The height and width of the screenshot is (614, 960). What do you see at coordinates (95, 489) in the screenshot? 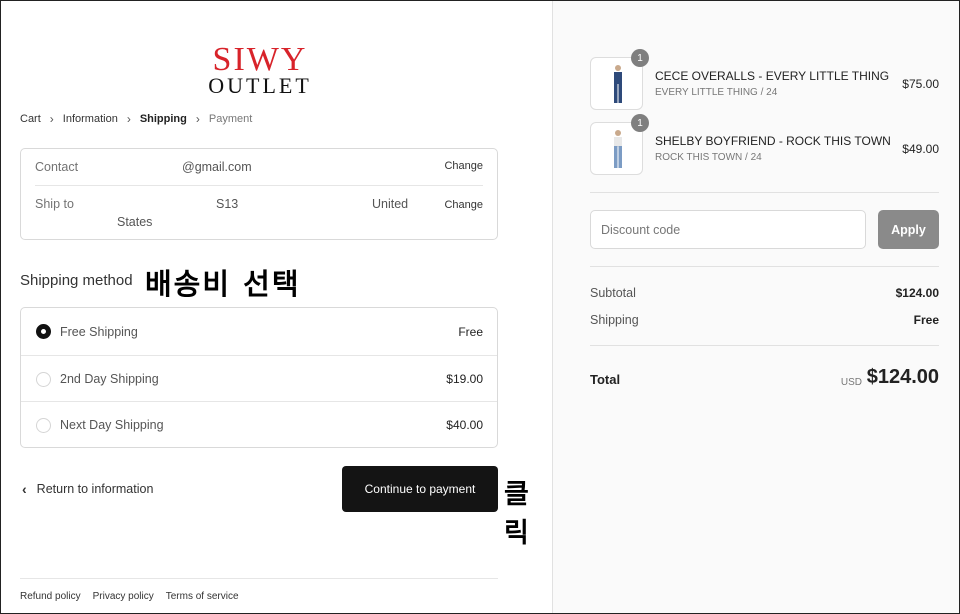
I see `return-label: Return to information` at bounding box center [95, 489].